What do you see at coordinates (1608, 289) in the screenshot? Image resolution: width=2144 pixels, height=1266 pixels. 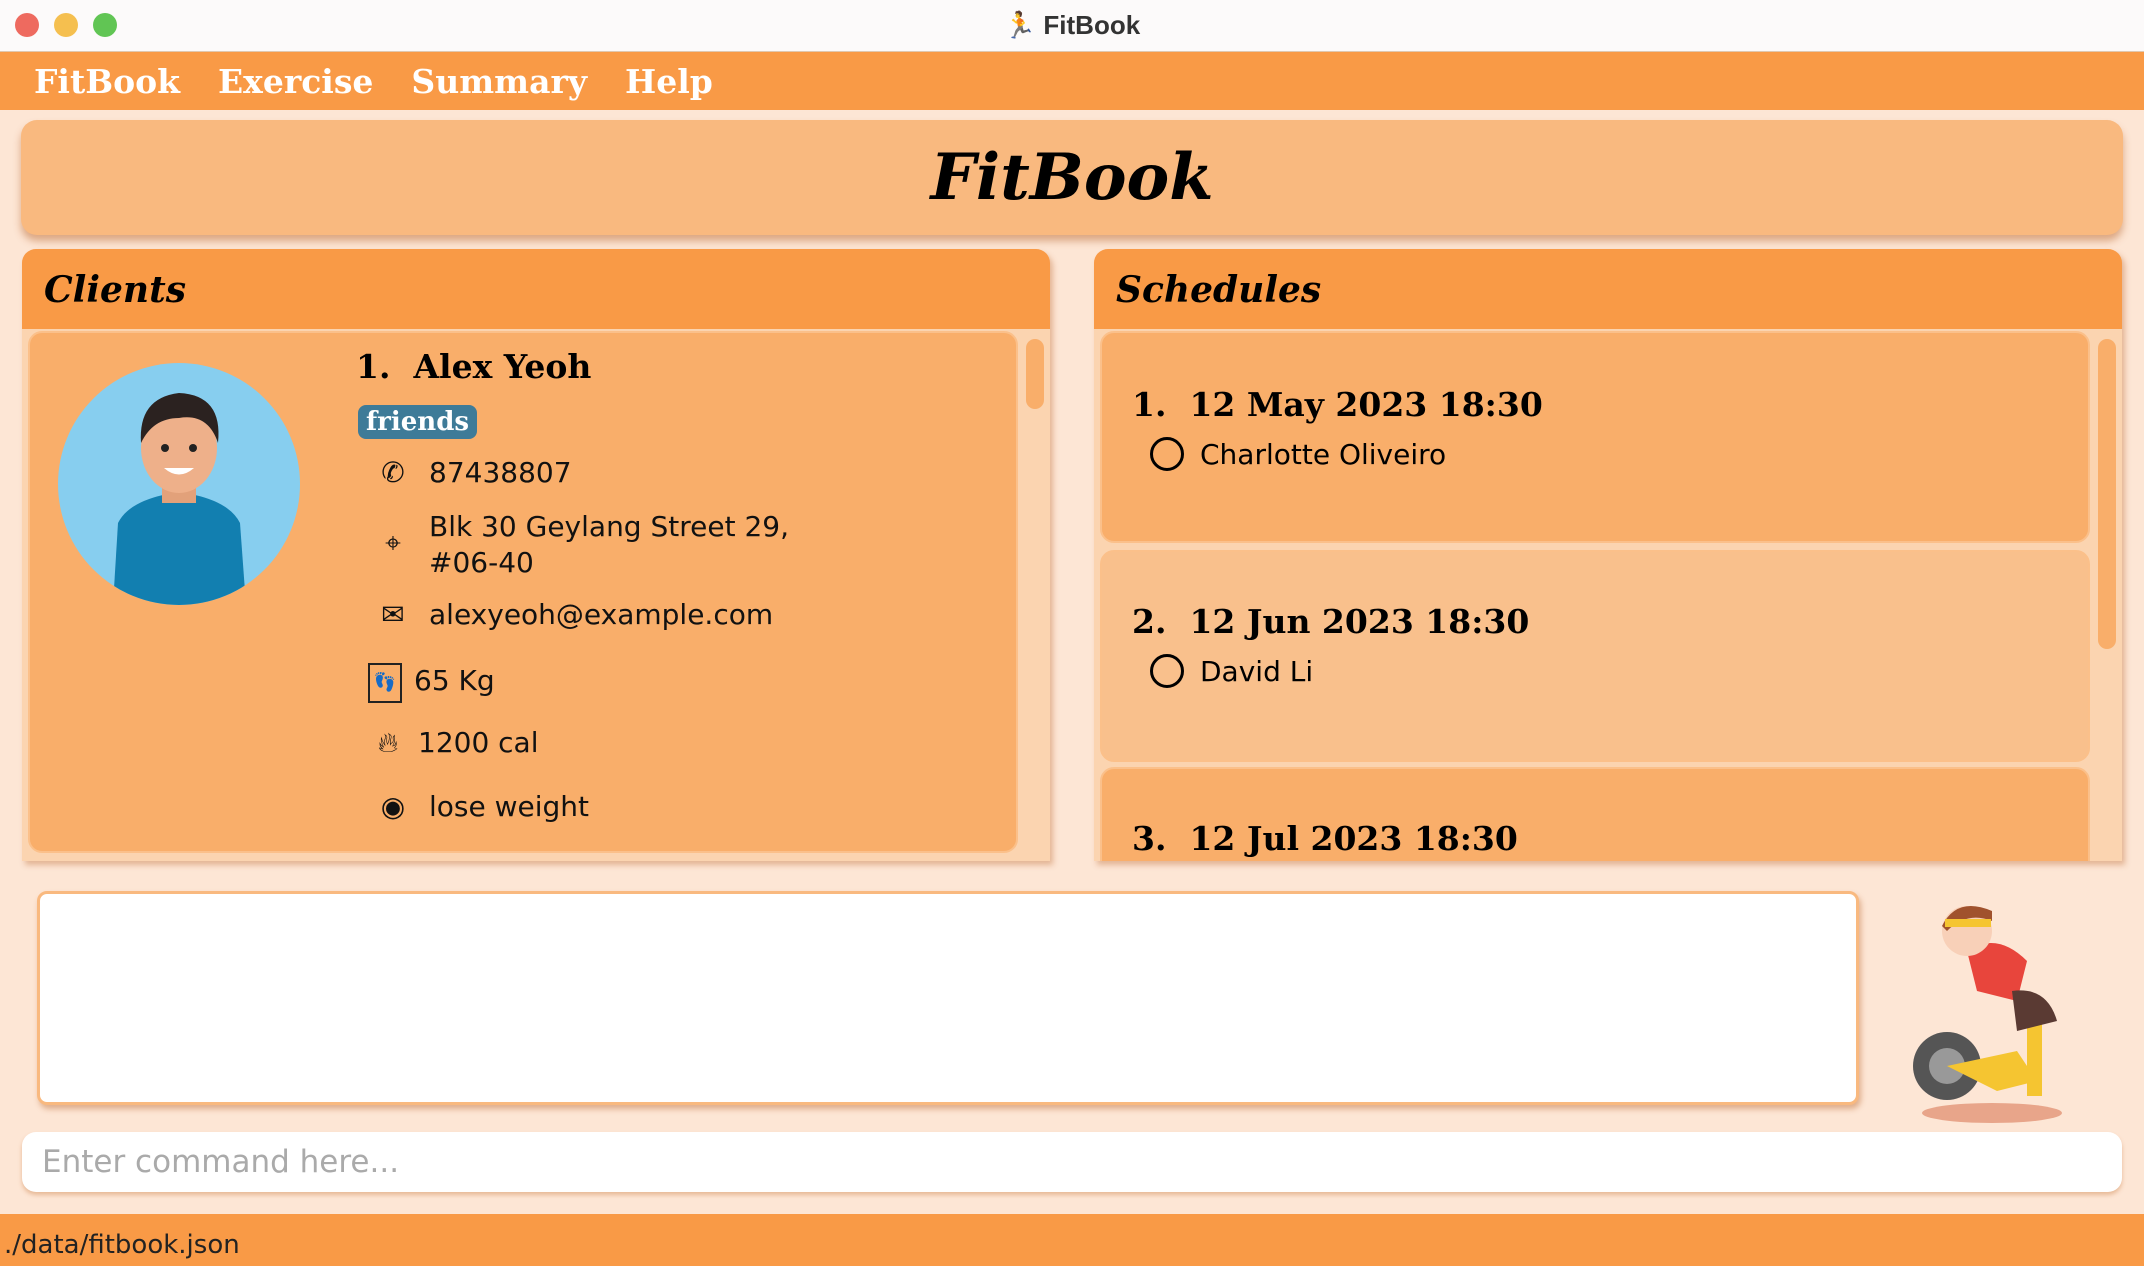 I see `schedules-title: Schedules` at bounding box center [1608, 289].